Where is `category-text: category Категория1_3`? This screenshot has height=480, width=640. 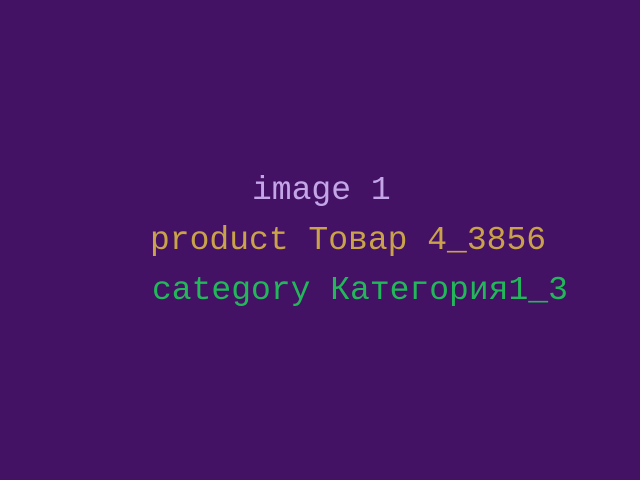
category-text: category Категория1_3 is located at coordinates (360, 290).